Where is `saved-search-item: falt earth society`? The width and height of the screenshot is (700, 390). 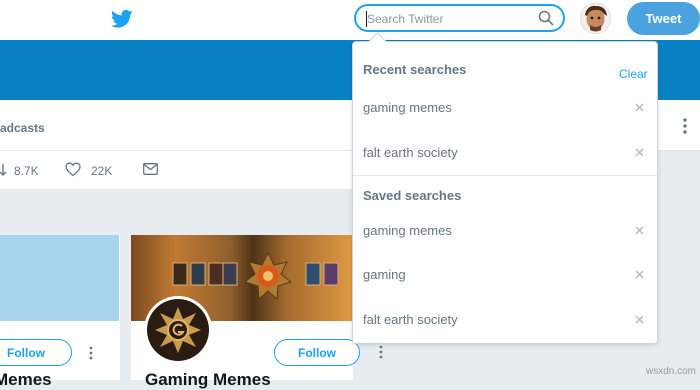
saved-search-item: falt earth society is located at coordinates (410, 319).